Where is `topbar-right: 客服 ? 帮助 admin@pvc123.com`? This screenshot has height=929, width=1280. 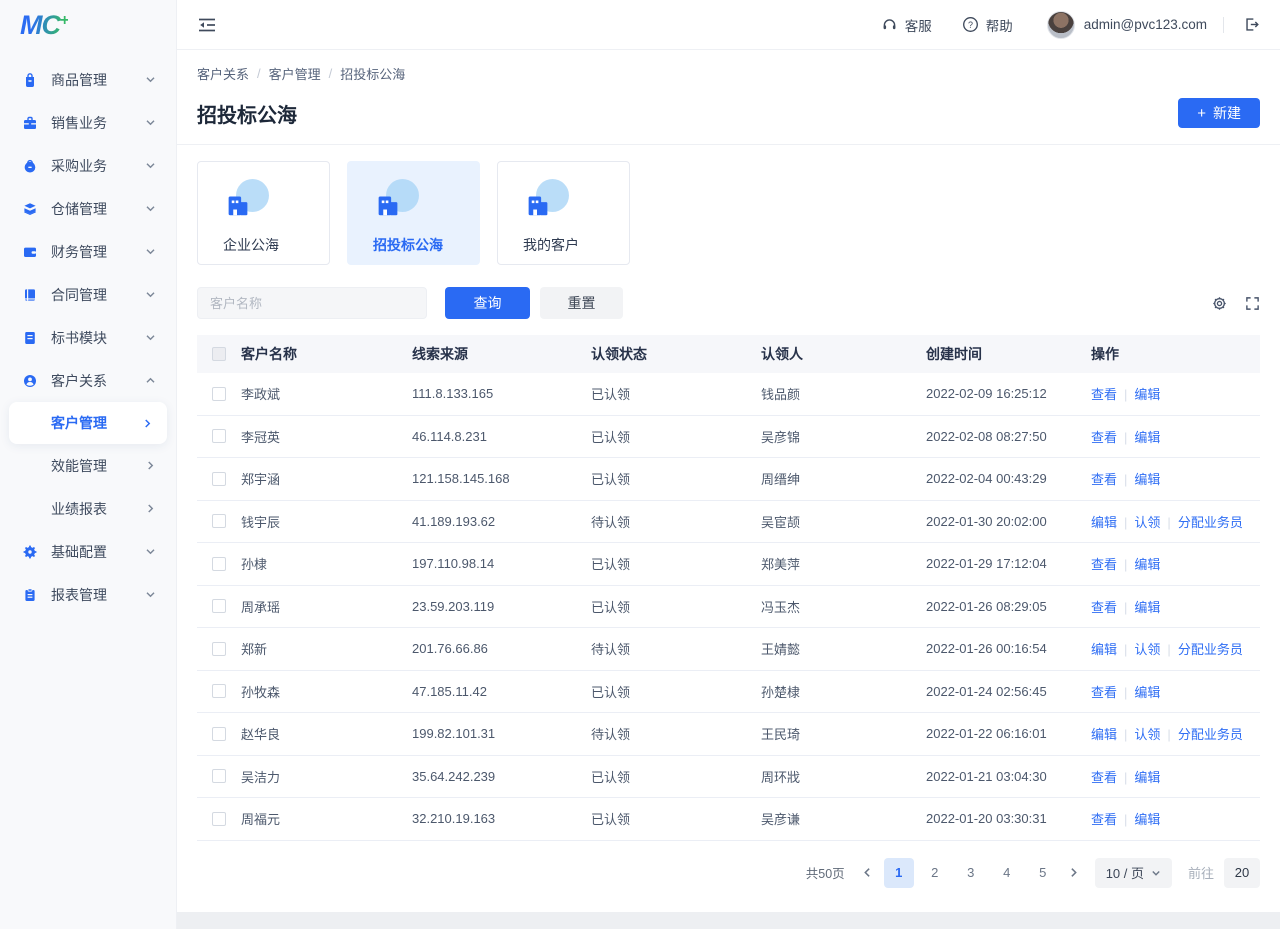
topbar-right: 客服 ? 帮助 admin@pvc123.com is located at coordinates (1070, 24).